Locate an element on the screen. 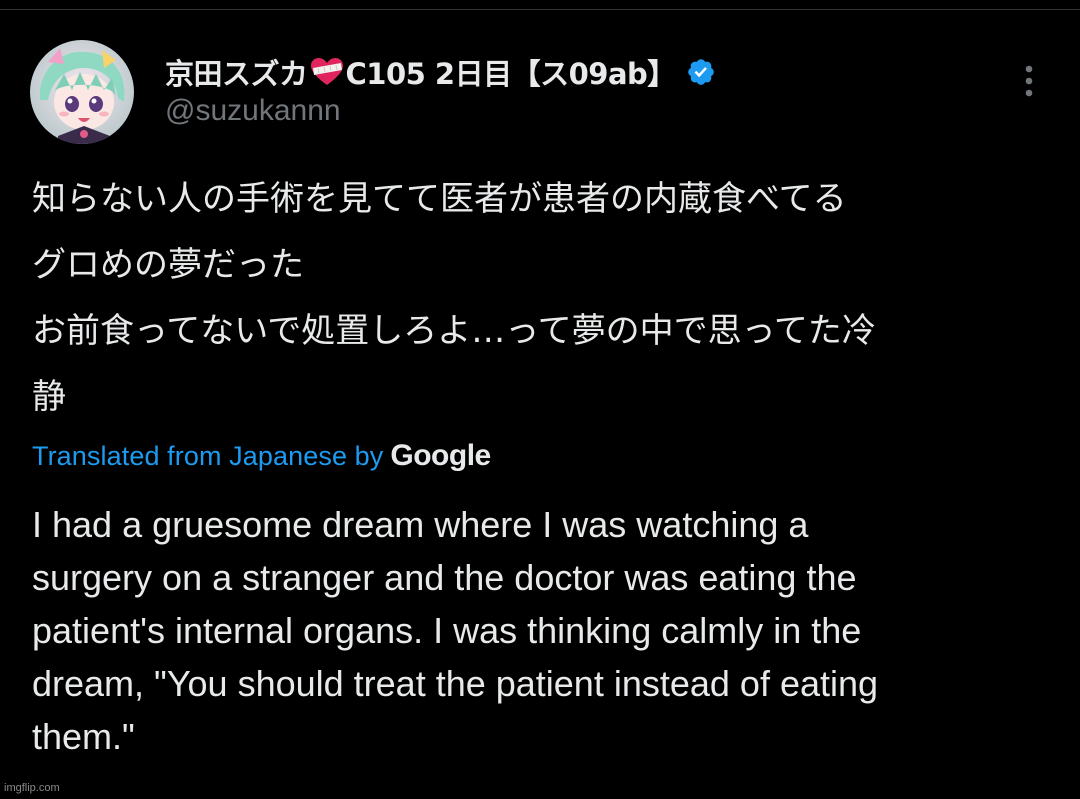 The width and height of the screenshot is (1080, 799). original-text-line: お前食ってないで処置しろよ…って夢の中で思ってた冷 is located at coordinates (454, 331).